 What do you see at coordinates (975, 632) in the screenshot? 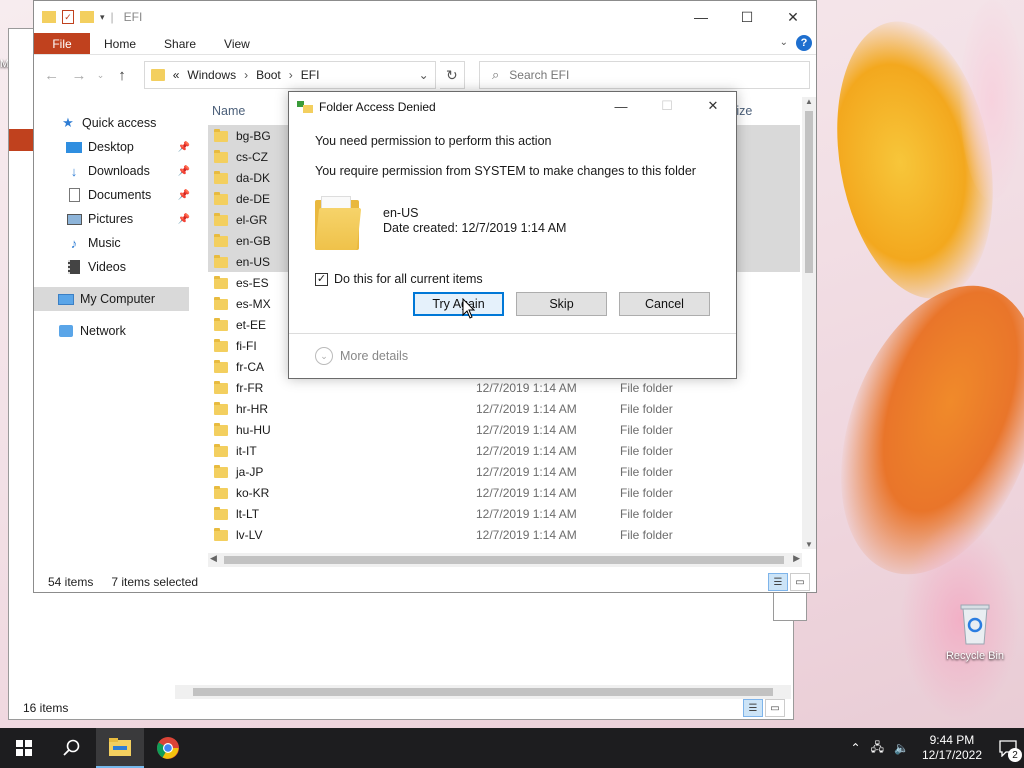
I see `recycle-bin: Recycle Bin` at bounding box center [975, 632].